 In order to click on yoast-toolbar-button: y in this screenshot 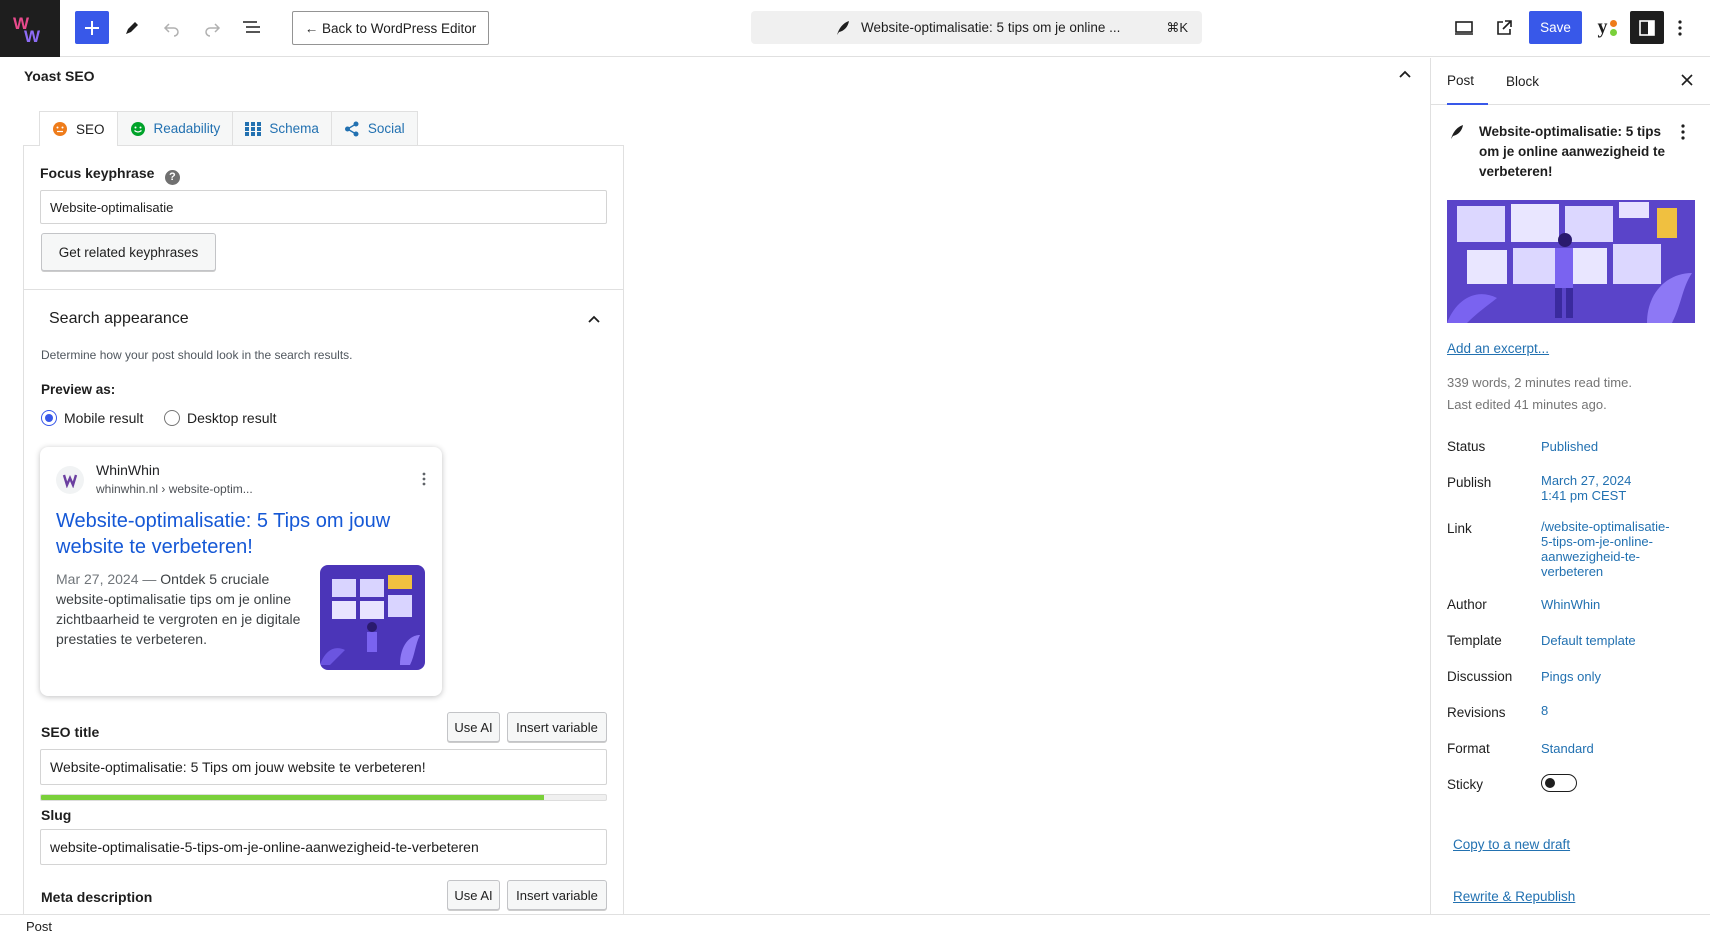, I will do `click(1607, 27)`.